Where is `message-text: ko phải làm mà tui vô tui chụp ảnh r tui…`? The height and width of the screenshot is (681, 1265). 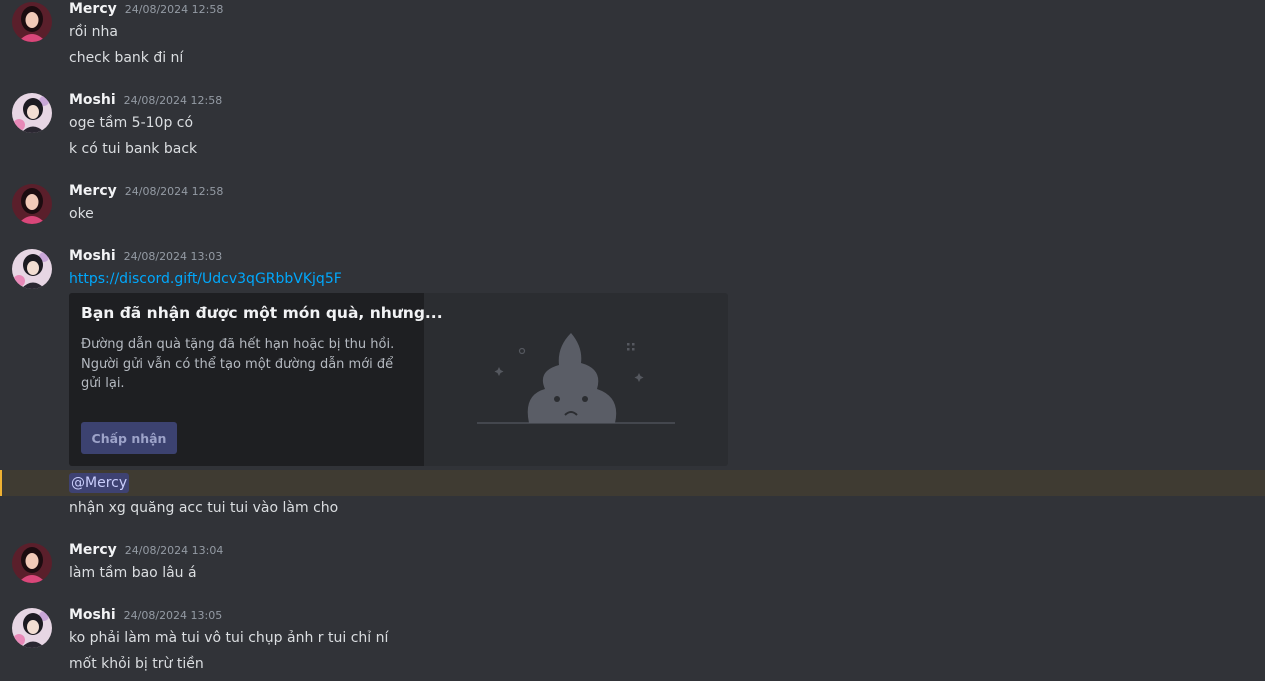
message-text: ko phải làm mà tui vô tui chụp ảnh r tui… is located at coordinates (229, 638).